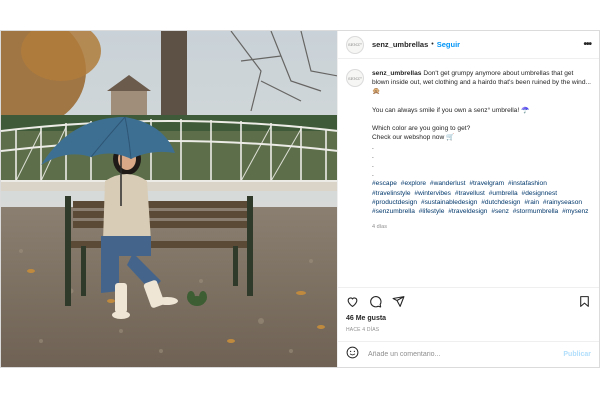  Describe the element at coordinates (393, 211) in the screenshot. I see `hashtag-link: #senzumbrella` at that location.